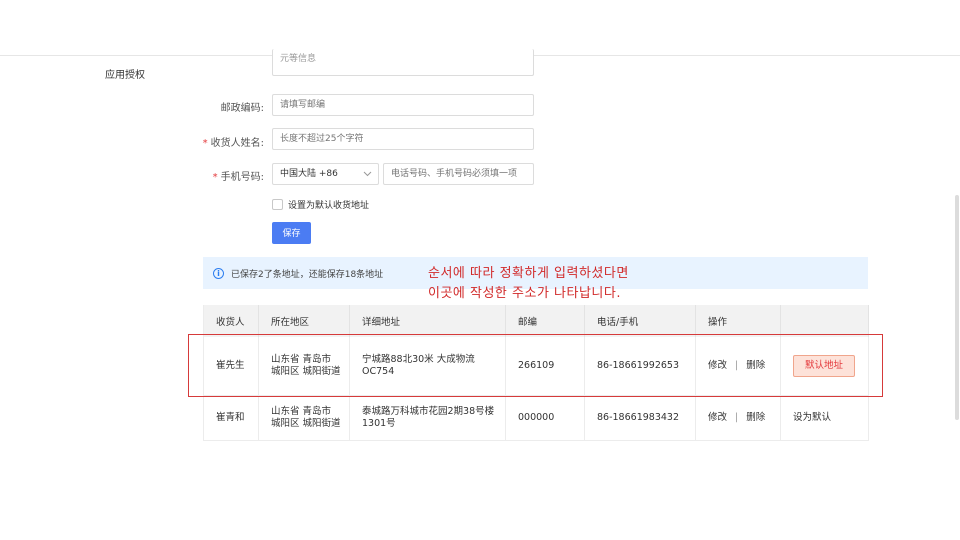  I want to click on receiver-name-input, so click(403, 139).